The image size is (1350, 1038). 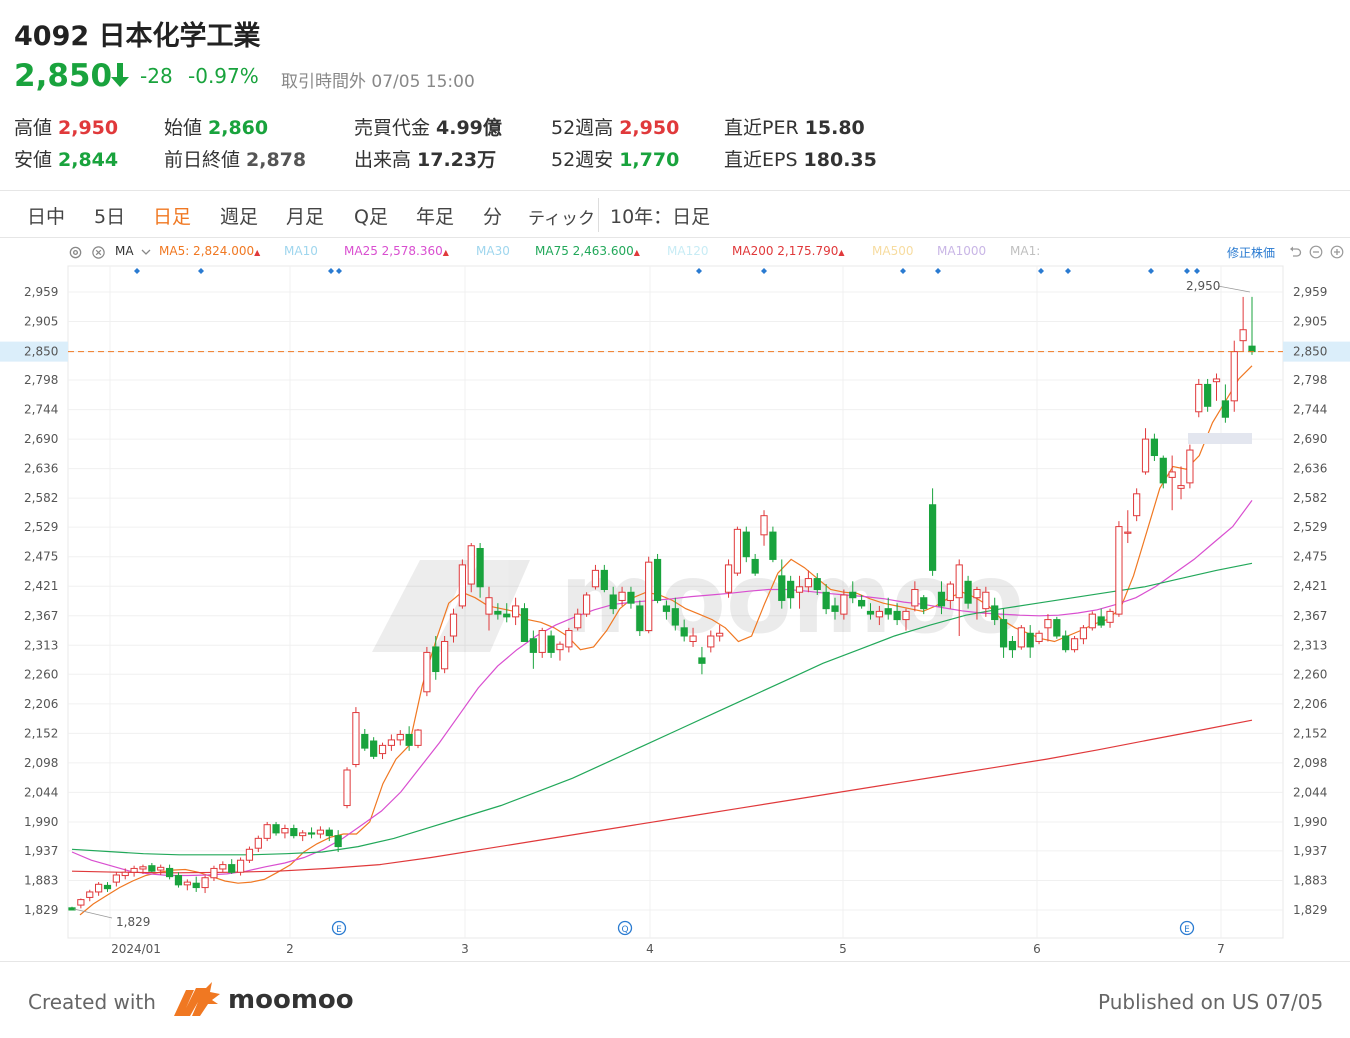 I want to click on stat-label: 安値, so click(x=33, y=160).